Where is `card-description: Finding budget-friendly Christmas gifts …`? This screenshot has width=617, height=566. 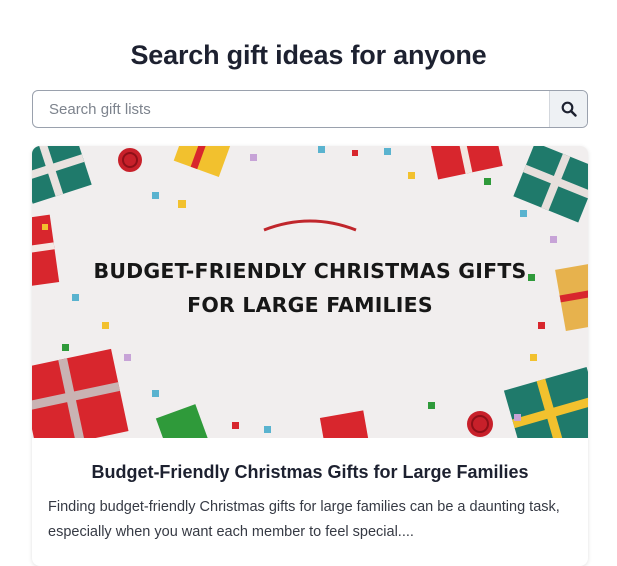
card-description: Finding budget-friendly Christmas gifts … is located at coordinates (304, 519).